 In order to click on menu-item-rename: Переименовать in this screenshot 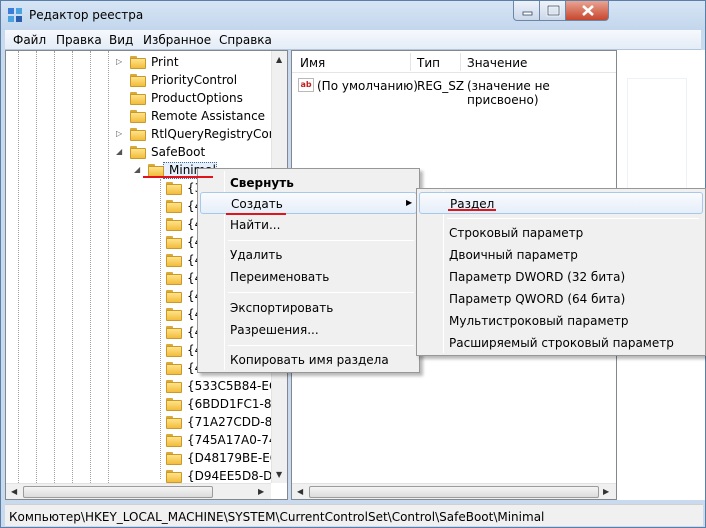, I will do `click(308, 277)`.